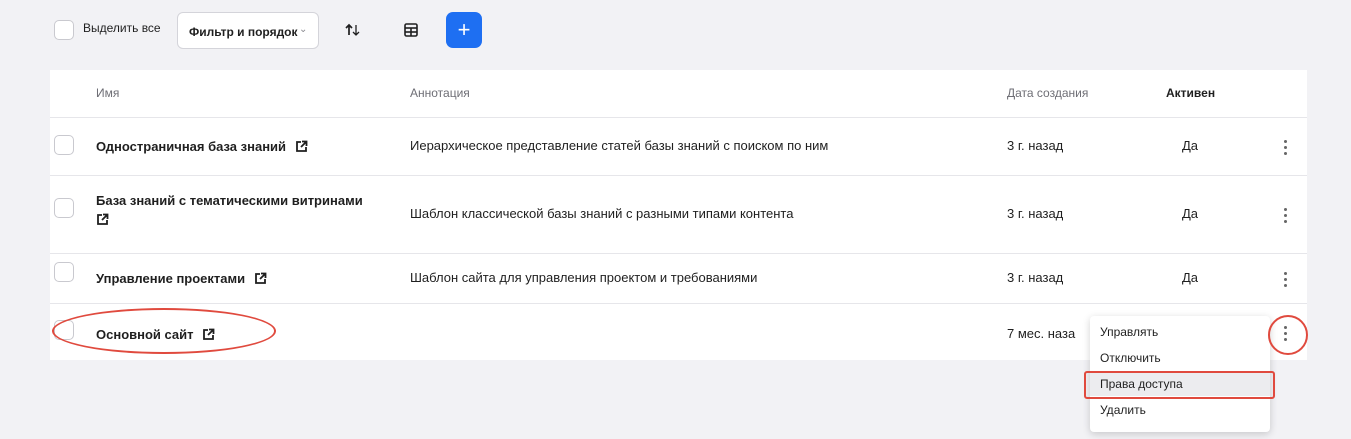  What do you see at coordinates (1180, 384) in the screenshot?
I see `menu-item-access-rights: Права доступа` at bounding box center [1180, 384].